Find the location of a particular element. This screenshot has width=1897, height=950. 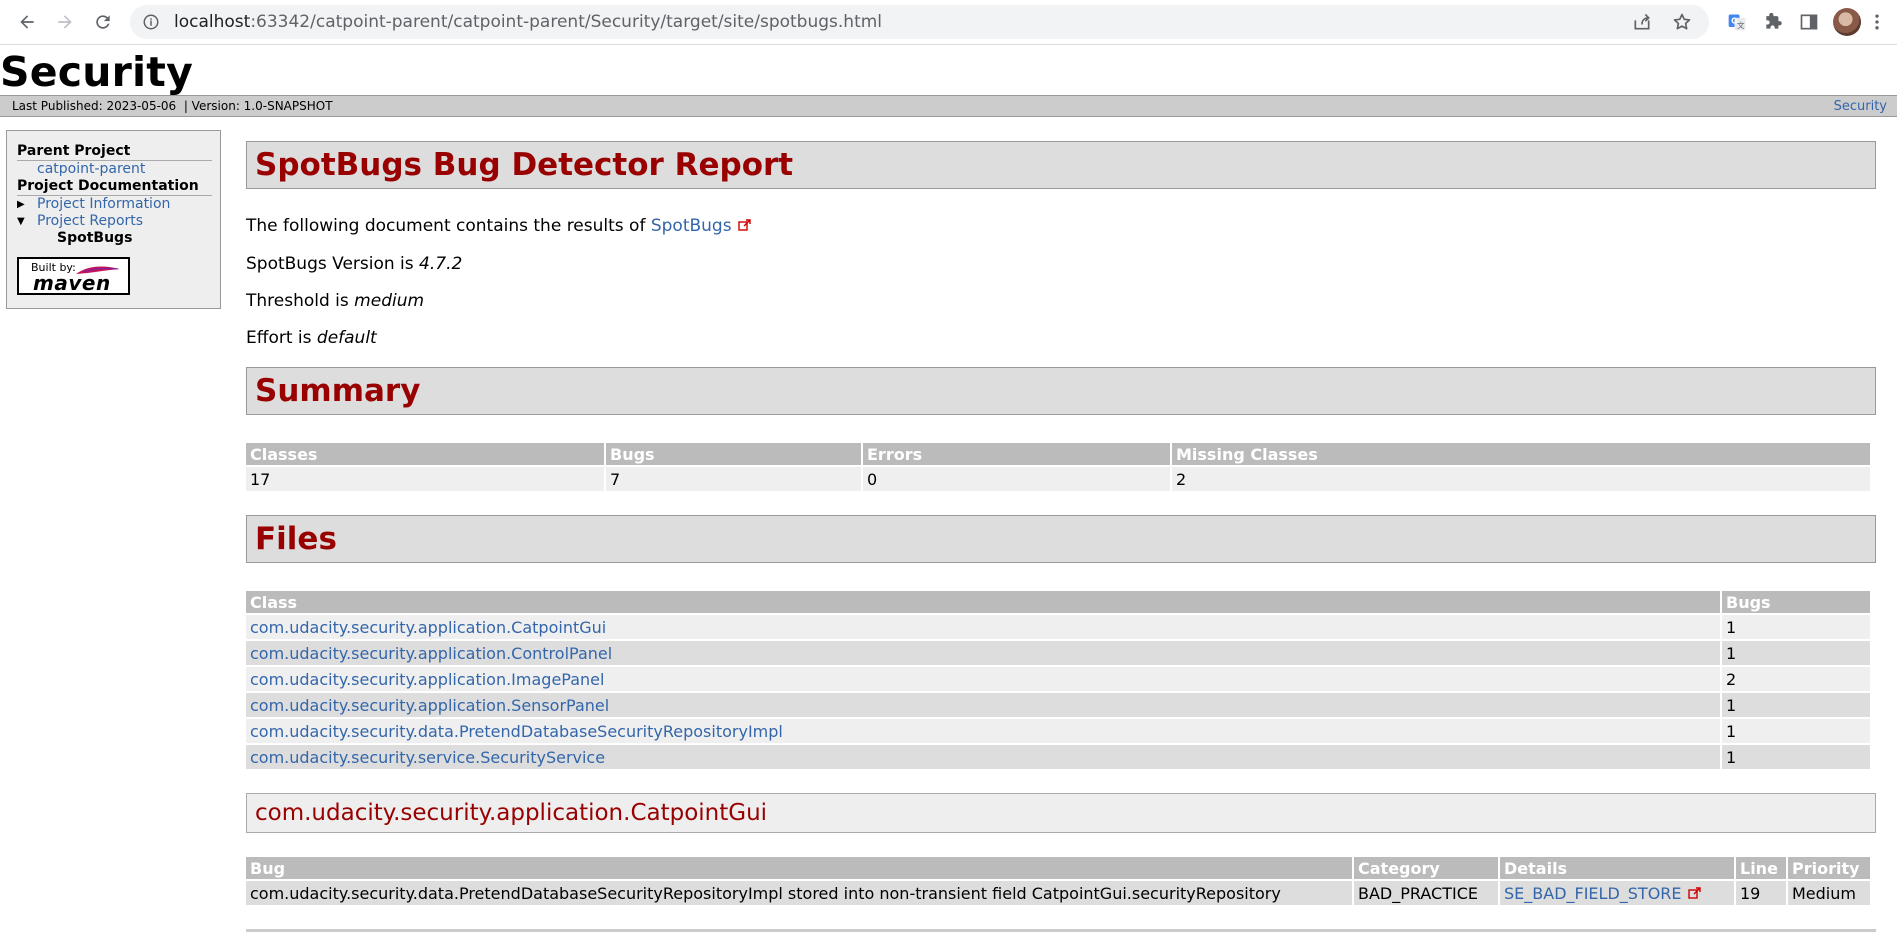

bug-col-line: Line is located at coordinates (1761, 868).